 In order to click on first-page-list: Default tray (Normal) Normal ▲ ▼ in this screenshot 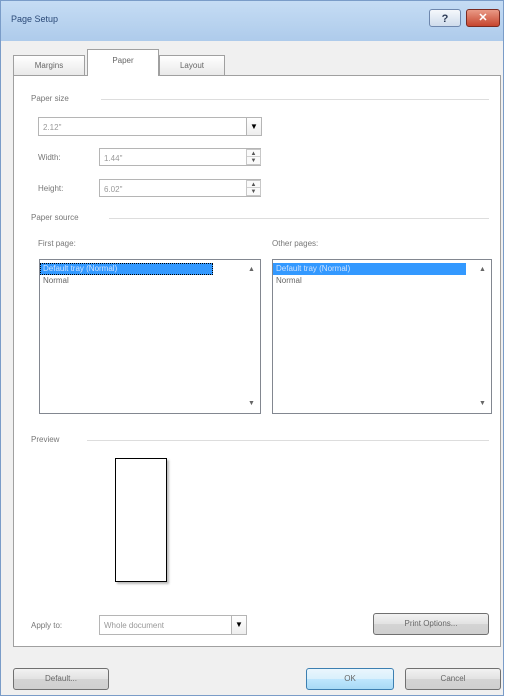, I will do `click(150, 336)`.